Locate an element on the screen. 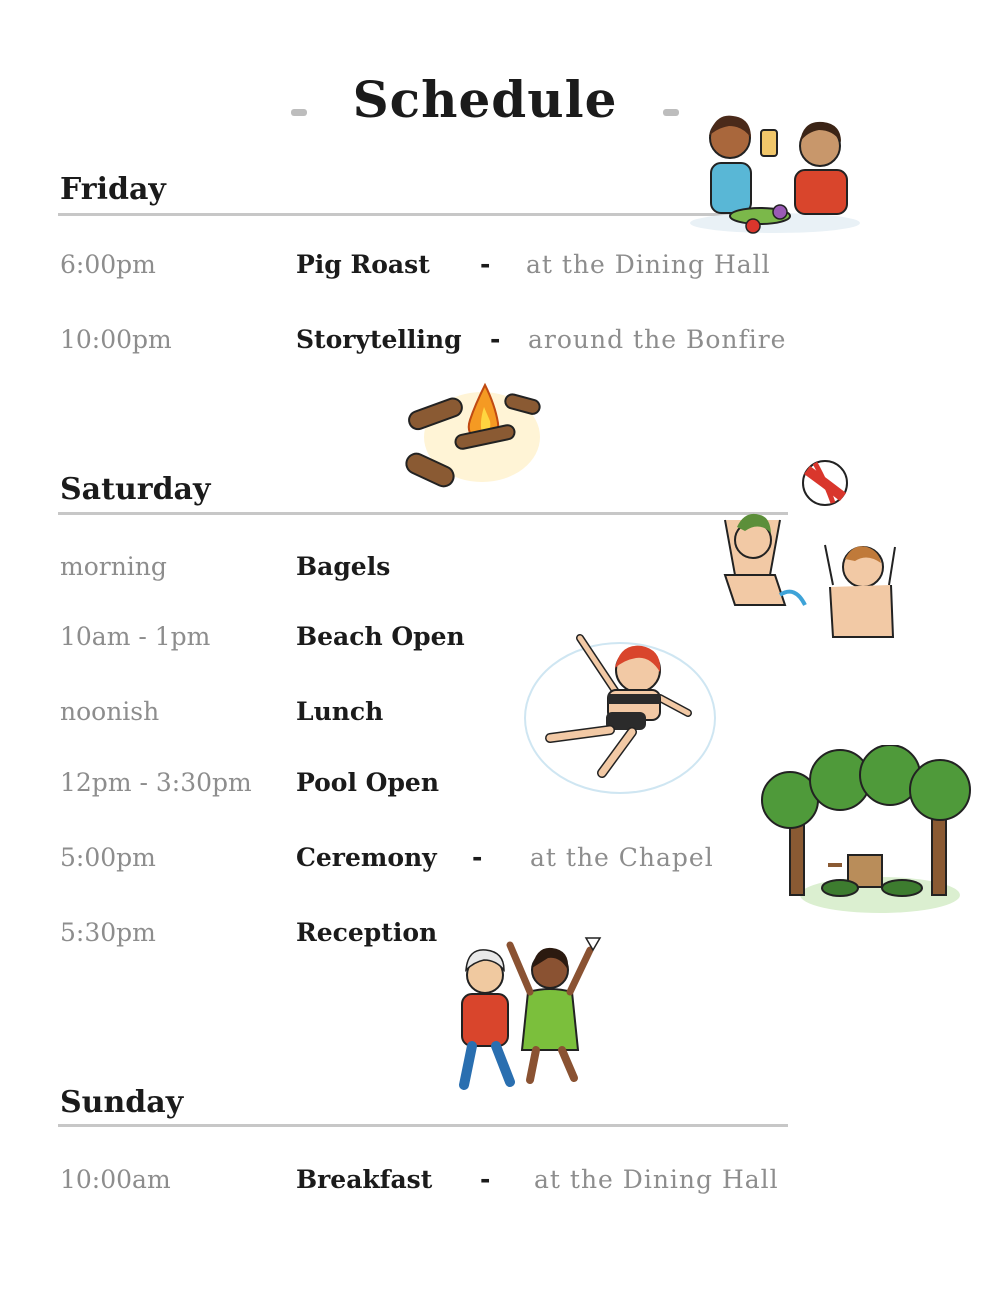 This screenshot has width=1000, height=1294. title-dash-left is located at coordinates (299, 112).